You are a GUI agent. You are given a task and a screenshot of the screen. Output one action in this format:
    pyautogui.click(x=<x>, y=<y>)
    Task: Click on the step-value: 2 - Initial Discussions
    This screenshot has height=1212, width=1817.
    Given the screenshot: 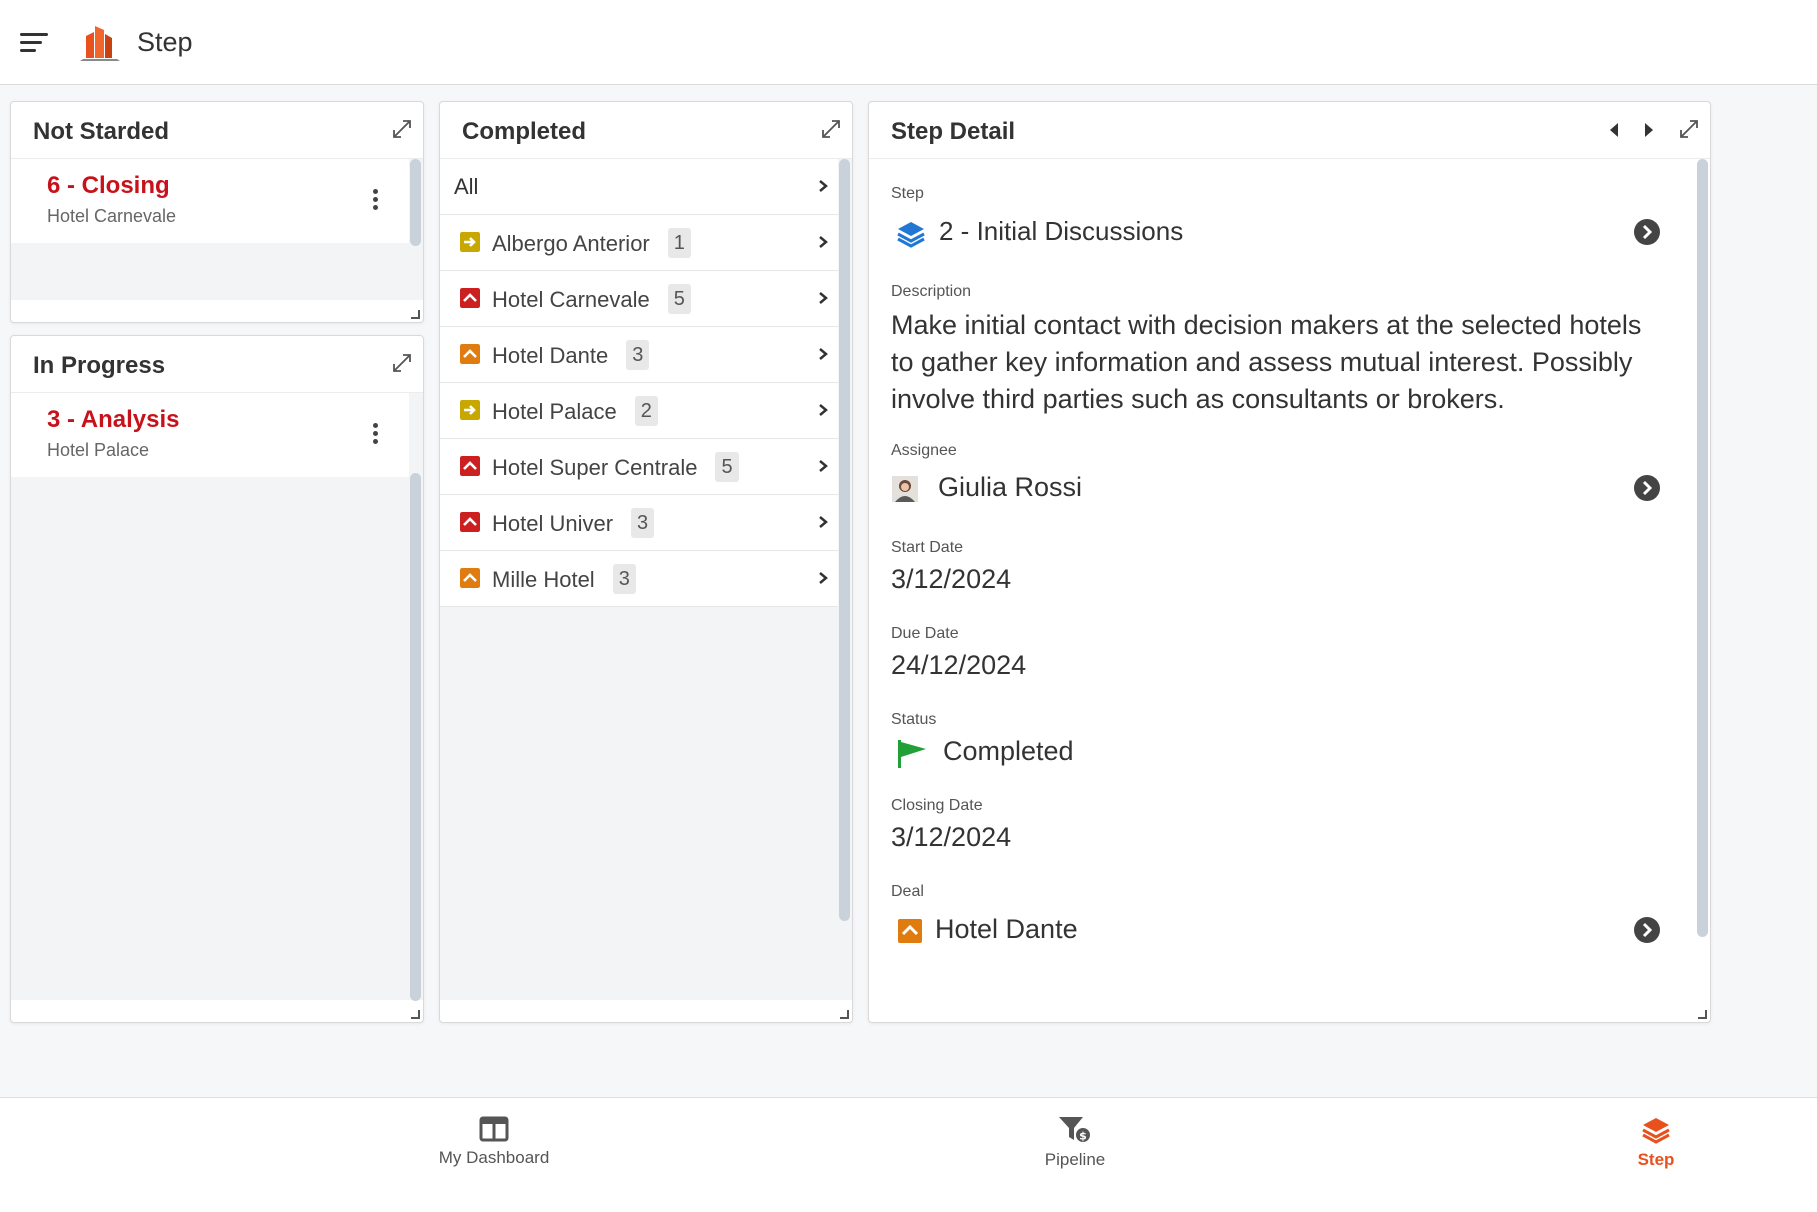 What is the action you would take?
    pyautogui.click(x=1061, y=231)
    